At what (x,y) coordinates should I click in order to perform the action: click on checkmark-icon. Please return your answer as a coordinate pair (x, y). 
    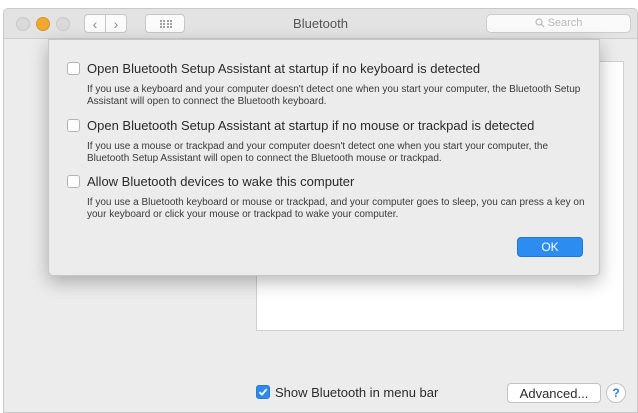
    Looking at the image, I should click on (263, 392).